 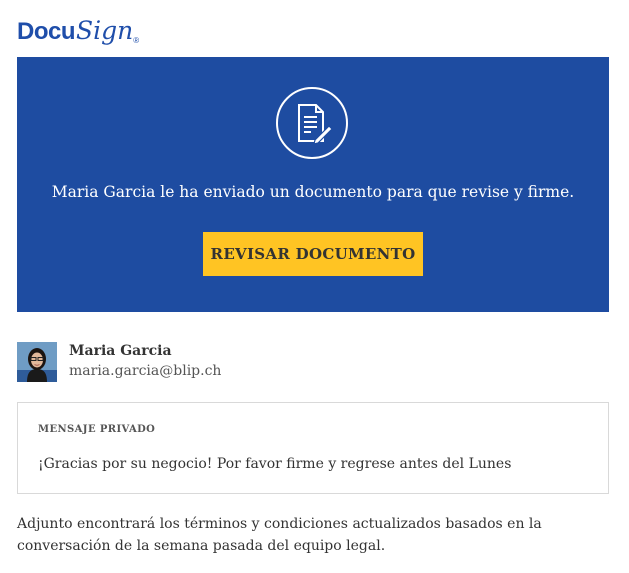 I want to click on document-pen-icon, so click(x=315, y=124).